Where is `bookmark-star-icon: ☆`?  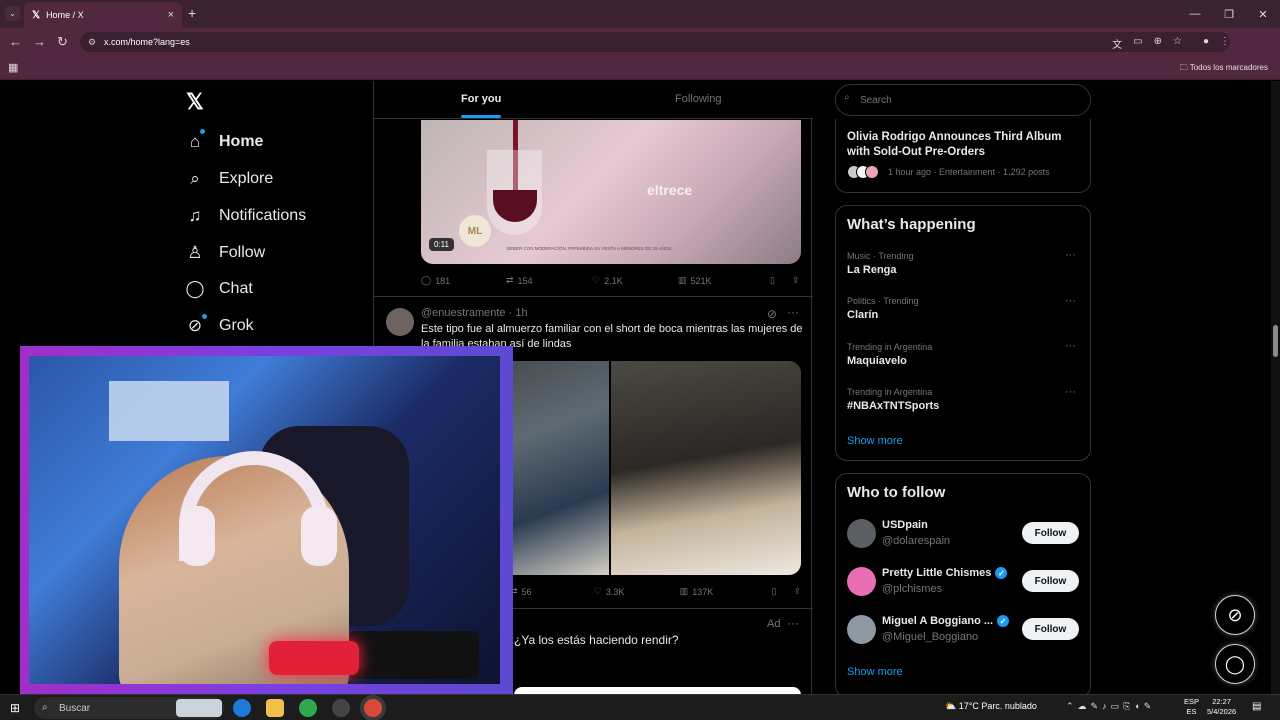 bookmark-star-icon: ☆ is located at coordinates (1177, 43).